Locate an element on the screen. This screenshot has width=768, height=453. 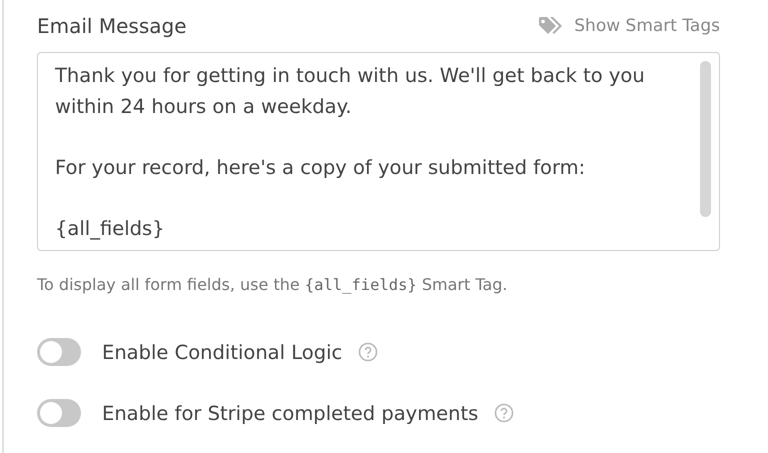
tags-icon is located at coordinates (551, 26).